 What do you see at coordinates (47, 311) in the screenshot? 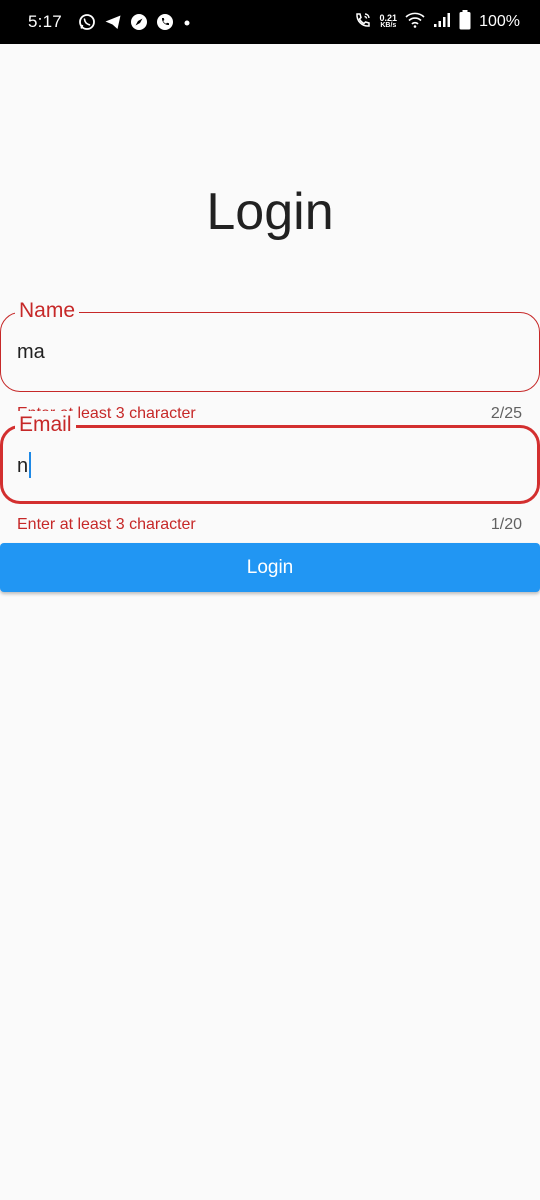
I see `name-field-label: Name` at bounding box center [47, 311].